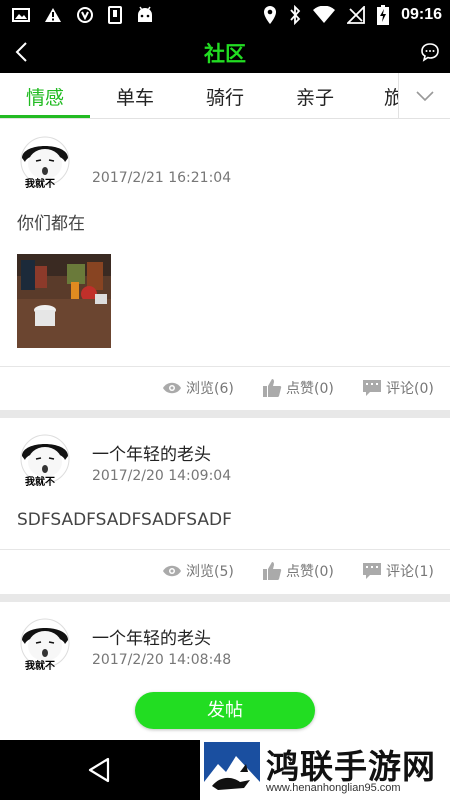 The width and height of the screenshot is (450, 800). What do you see at coordinates (162, 476) in the screenshot?
I see `post-time: 2017/2/20 14:09:04` at bounding box center [162, 476].